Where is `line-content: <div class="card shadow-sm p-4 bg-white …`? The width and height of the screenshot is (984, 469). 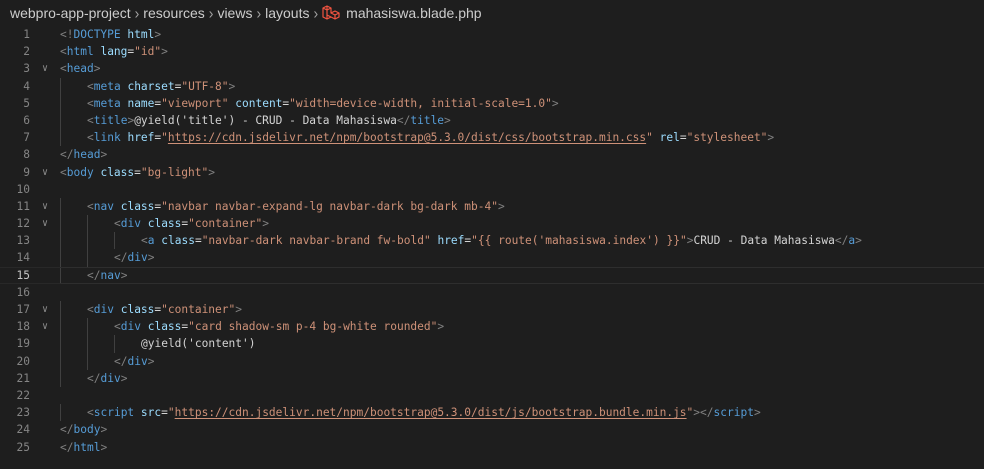
line-content: <div class="card shadow-sm p-4 bg-white … is located at coordinates (279, 326).